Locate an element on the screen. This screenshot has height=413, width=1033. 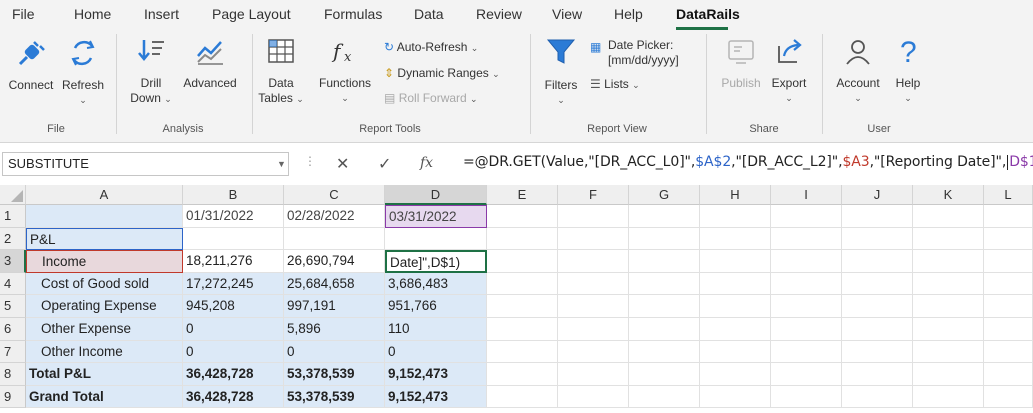
cell-b2 is located at coordinates (233, 239).